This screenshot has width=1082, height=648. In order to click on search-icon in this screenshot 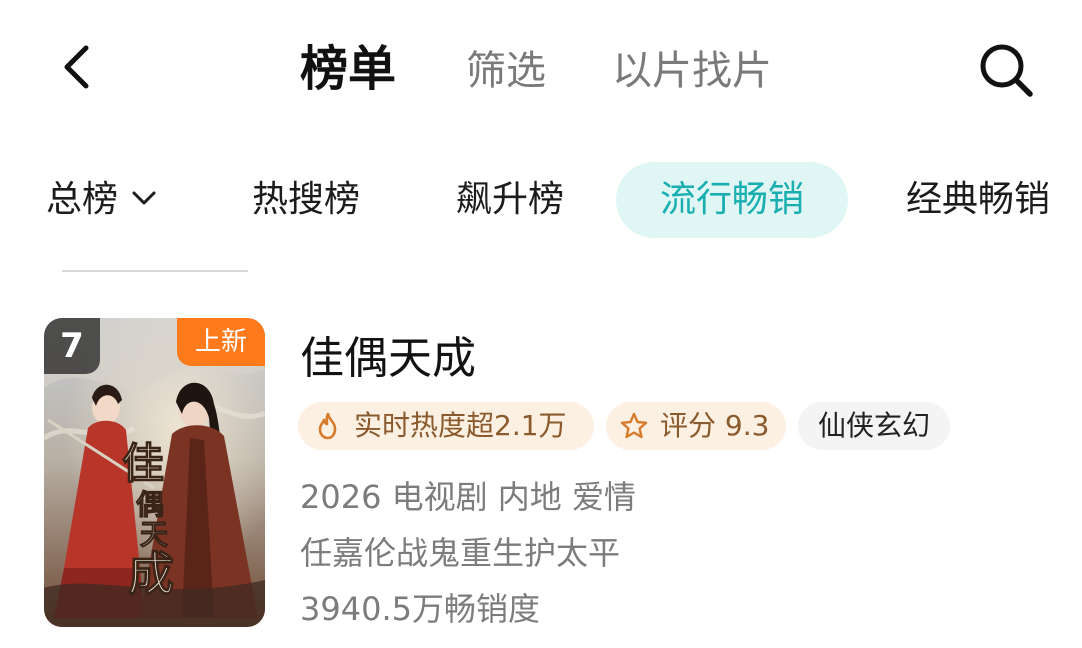, I will do `click(1006, 70)`.